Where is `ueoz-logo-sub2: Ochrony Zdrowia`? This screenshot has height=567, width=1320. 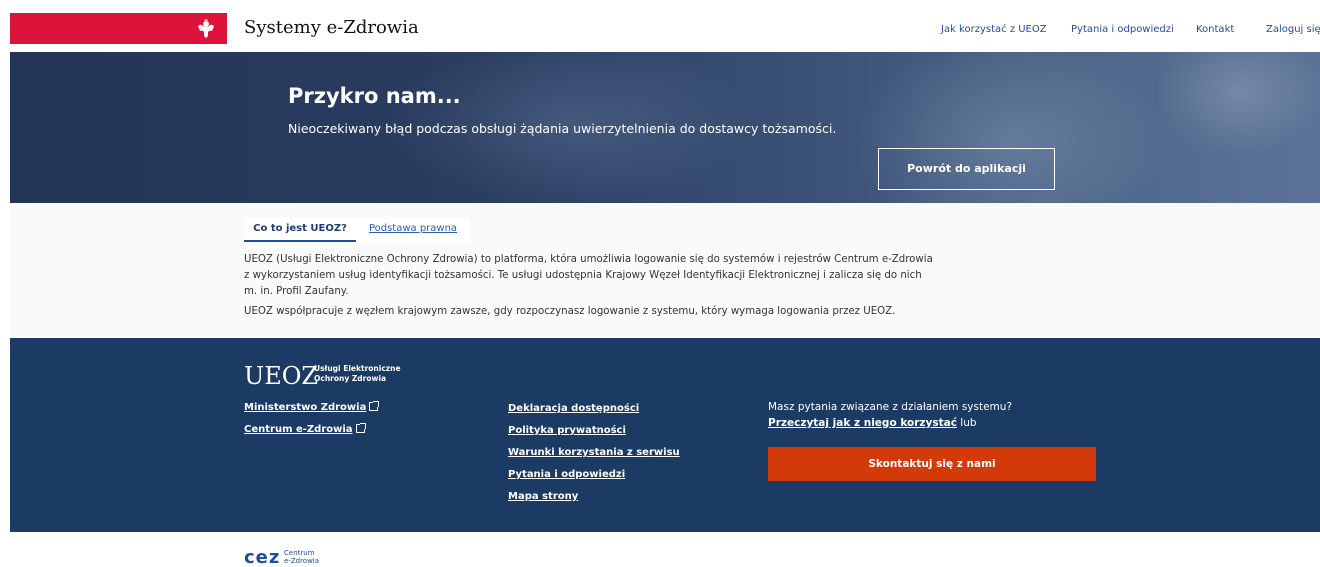 ueoz-logo-sub2: Ochrony Zdrowia is located at coordinates (350, 378).